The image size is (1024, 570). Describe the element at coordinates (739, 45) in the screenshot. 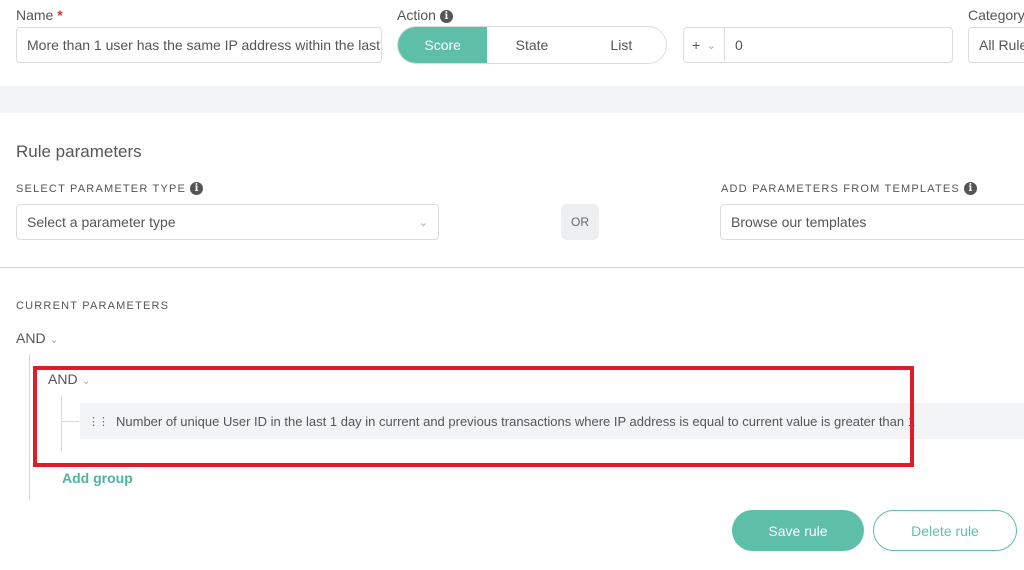

I see `score-value-text: 0` at that location.